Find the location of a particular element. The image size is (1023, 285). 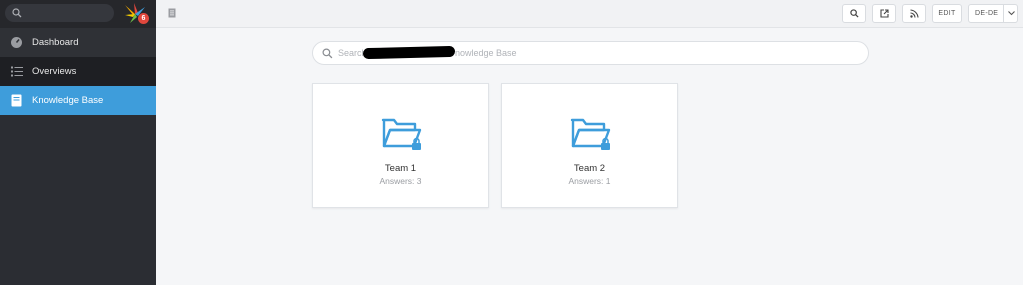

rss-icon is located at coordinates (914, 13).